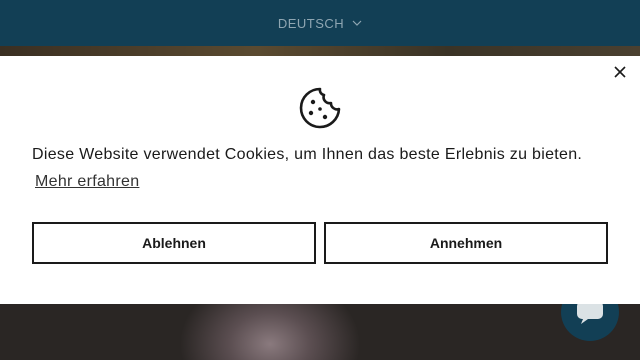 This screenshot has height=360, width=640. Describe the element at coordinates (320, 108) in the screenshot. I see `cookie-icon` at that location.